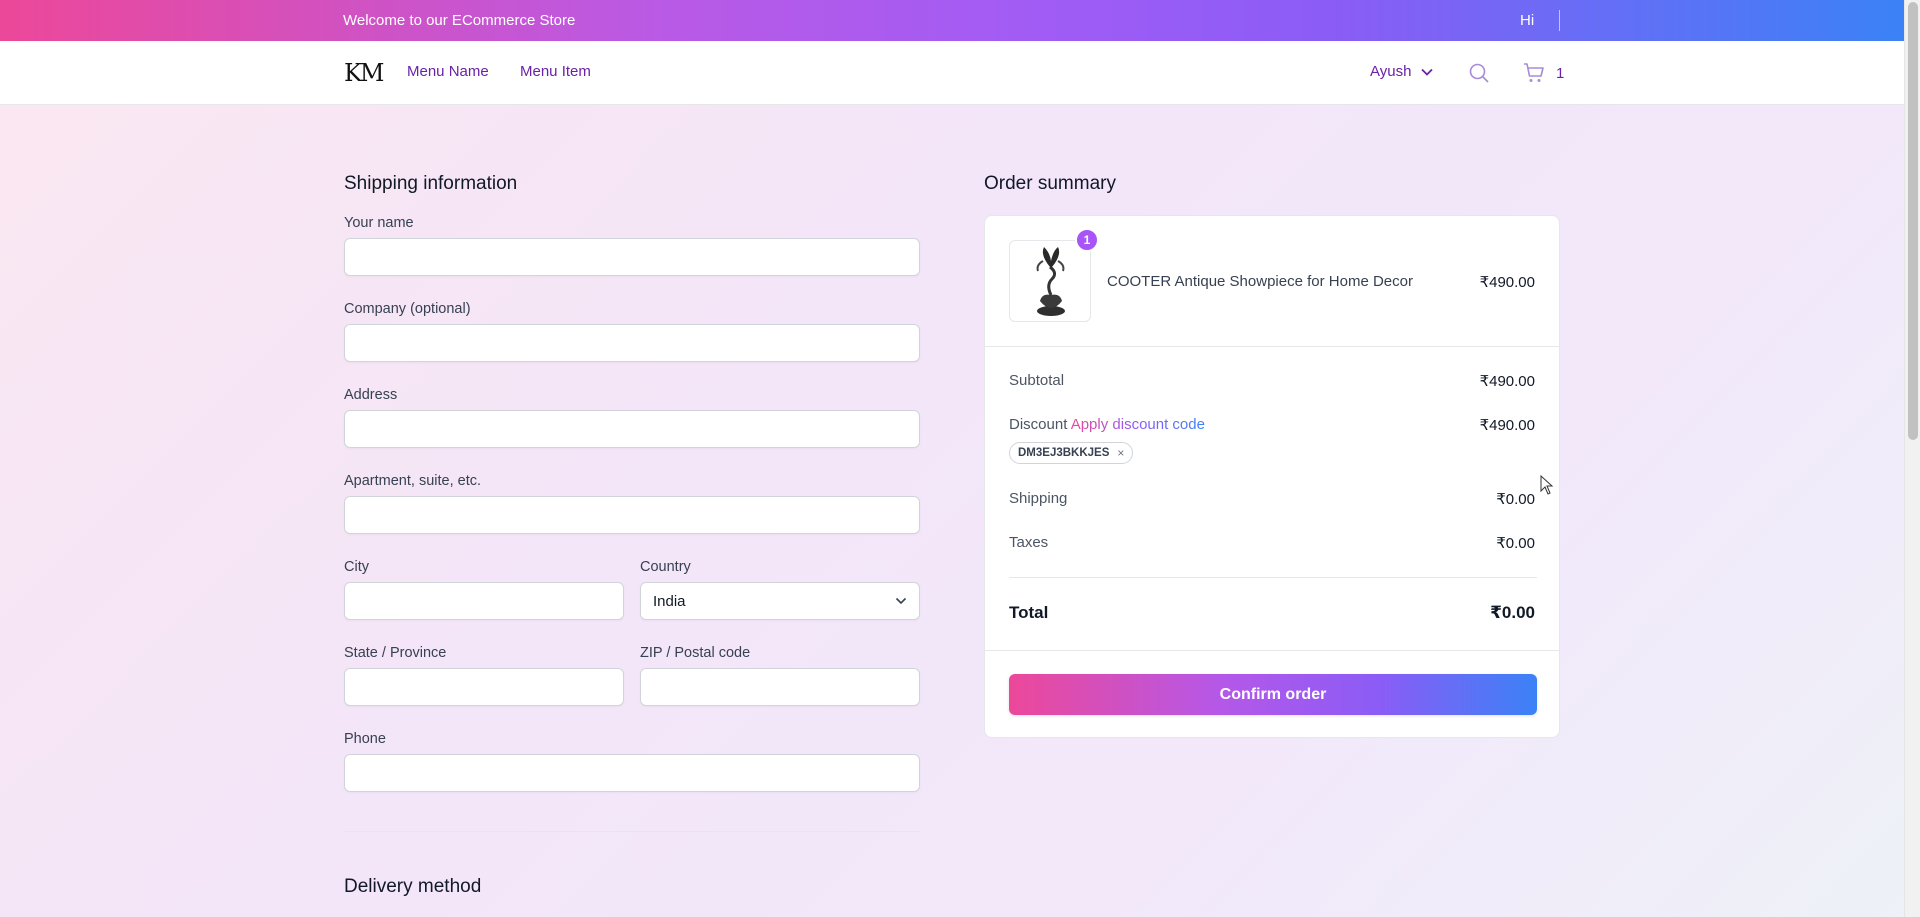  Describe the element at coordinates (1050, 183) in the screenshot. I see `order-summary-title: Order summary` at that location.